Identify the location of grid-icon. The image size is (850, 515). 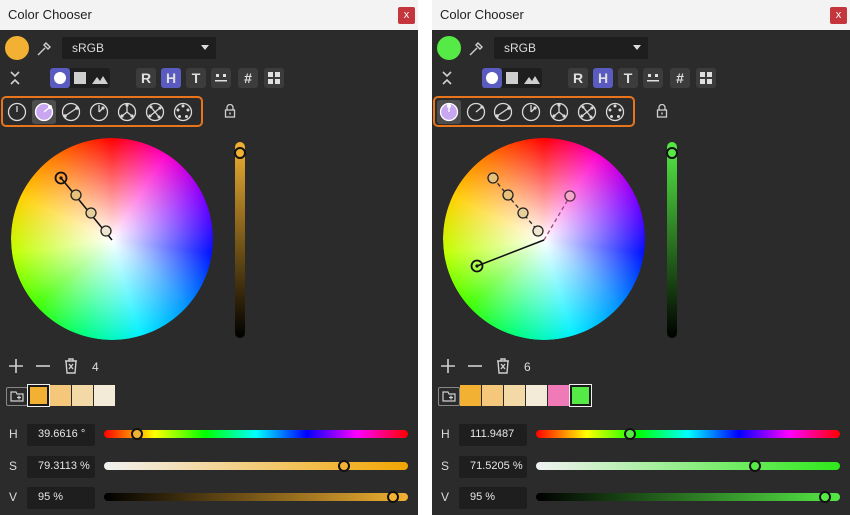
(706, 78).